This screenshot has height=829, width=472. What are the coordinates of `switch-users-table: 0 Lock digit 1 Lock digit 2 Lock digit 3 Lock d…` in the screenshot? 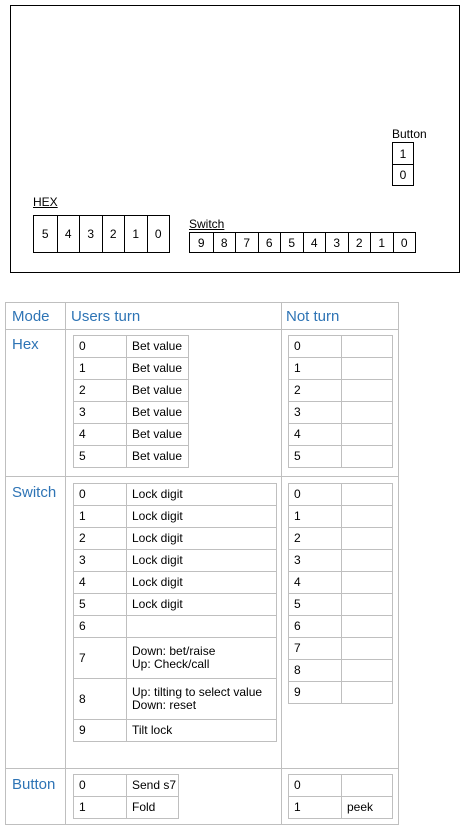 It's located at (175, 612).